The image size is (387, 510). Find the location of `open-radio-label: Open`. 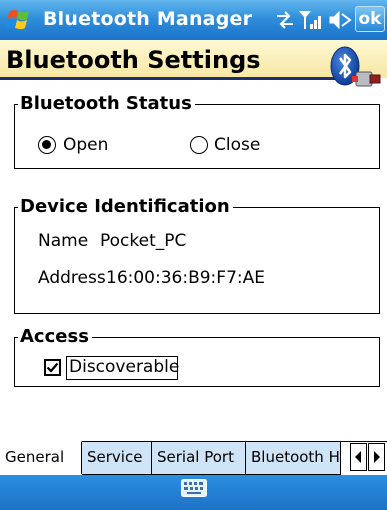

open-radio-label: Open is located at coordinates (85, 145).